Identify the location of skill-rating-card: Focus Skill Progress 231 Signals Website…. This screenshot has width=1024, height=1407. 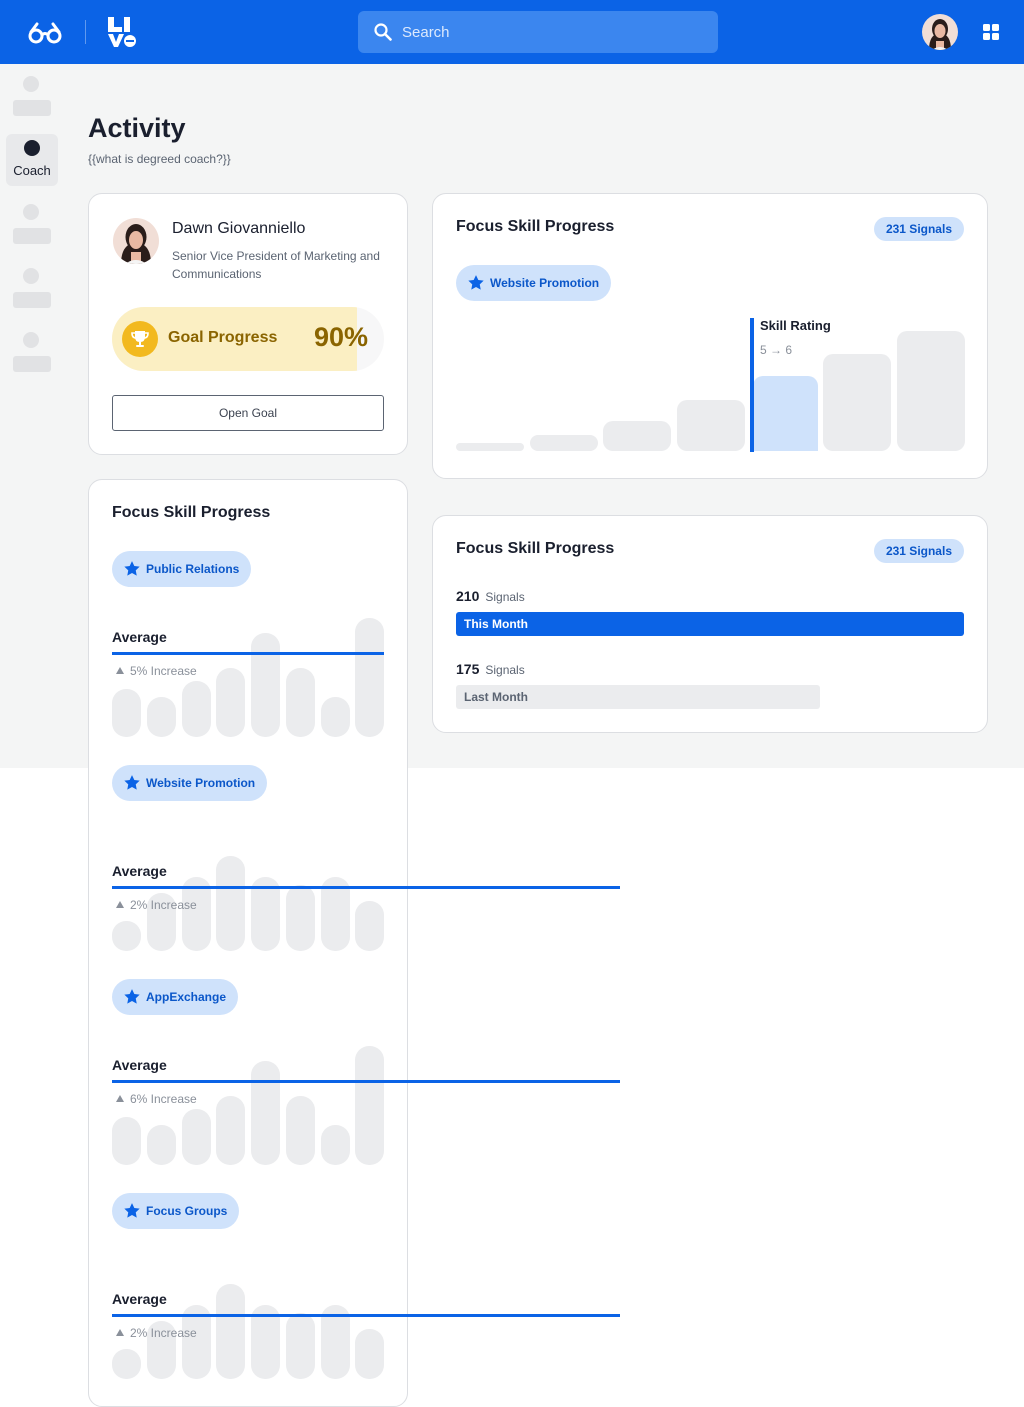
(710, 336).